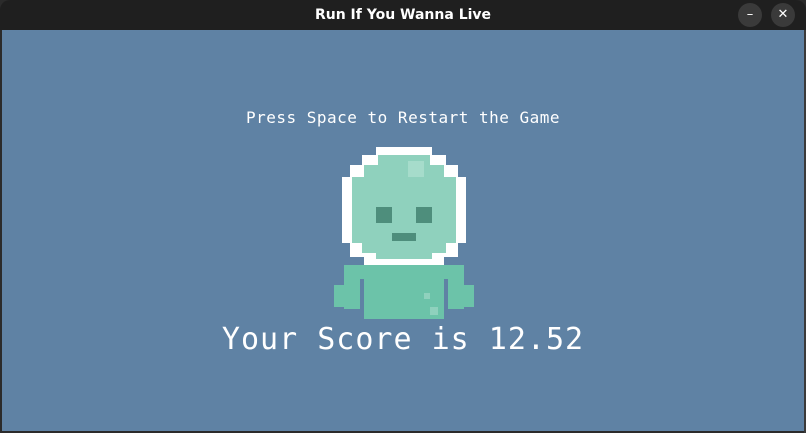  Describe the element at coordinates (403, 117) in the screenshot. I see `restart-prompt: Press Space to Restart the Game` at that location.